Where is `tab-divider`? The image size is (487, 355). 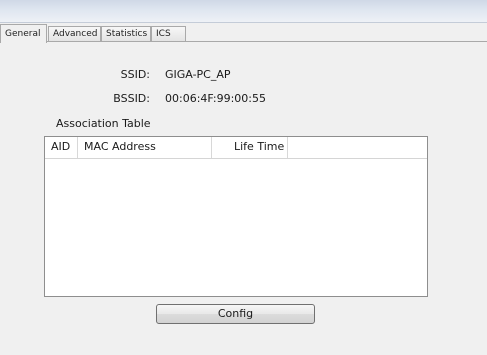
tab-divider is located at coordinates (243, 41).